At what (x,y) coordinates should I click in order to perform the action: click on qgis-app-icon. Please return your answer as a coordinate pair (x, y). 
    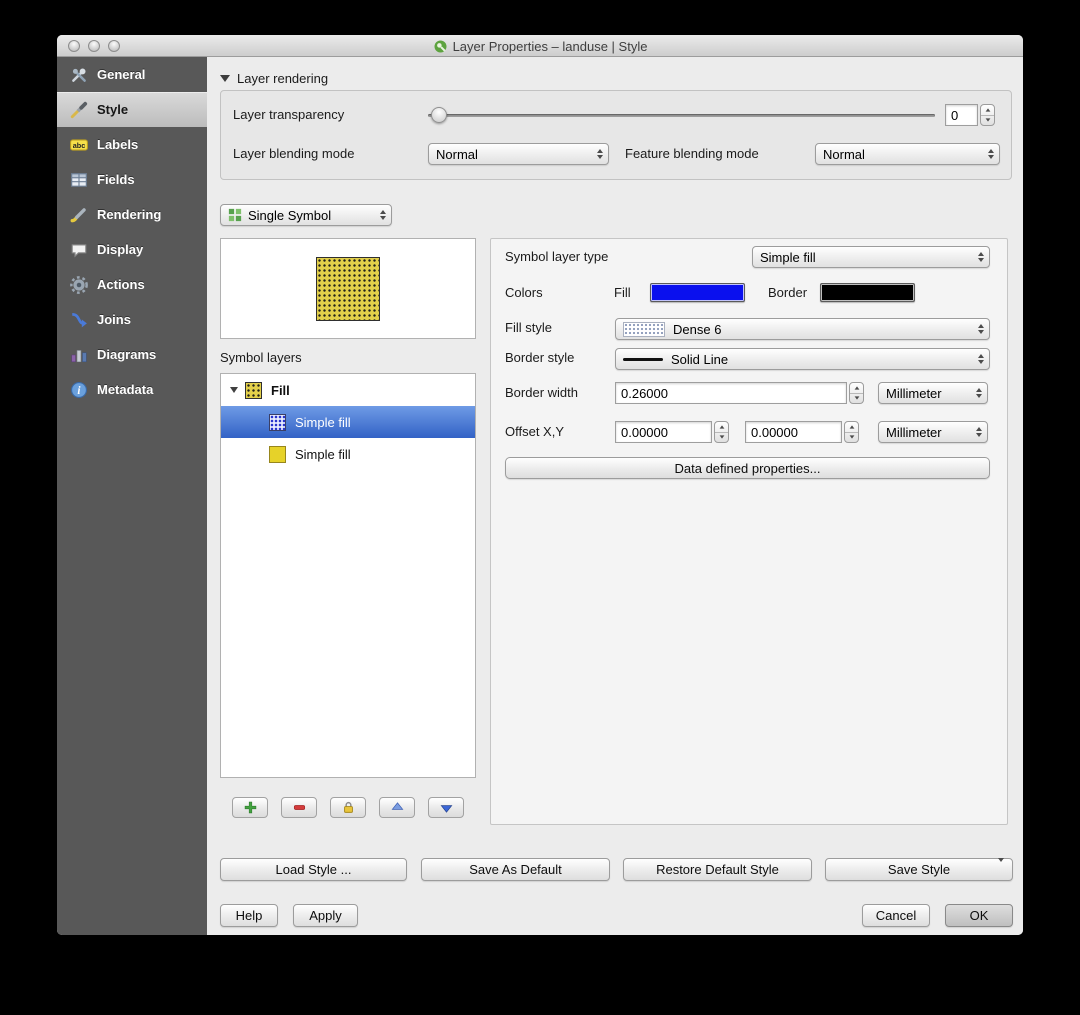
    Looking at the image, I should click on (440, 46).